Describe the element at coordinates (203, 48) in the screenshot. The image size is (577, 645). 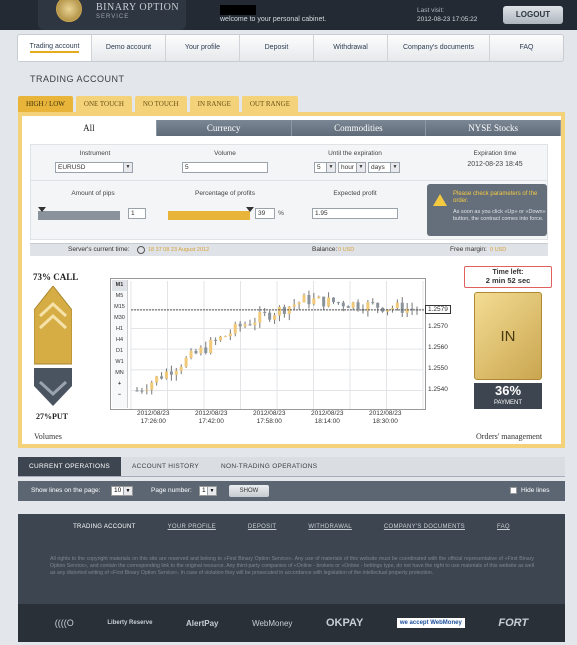
I see `nav-your-profile: Your profile` at that location.